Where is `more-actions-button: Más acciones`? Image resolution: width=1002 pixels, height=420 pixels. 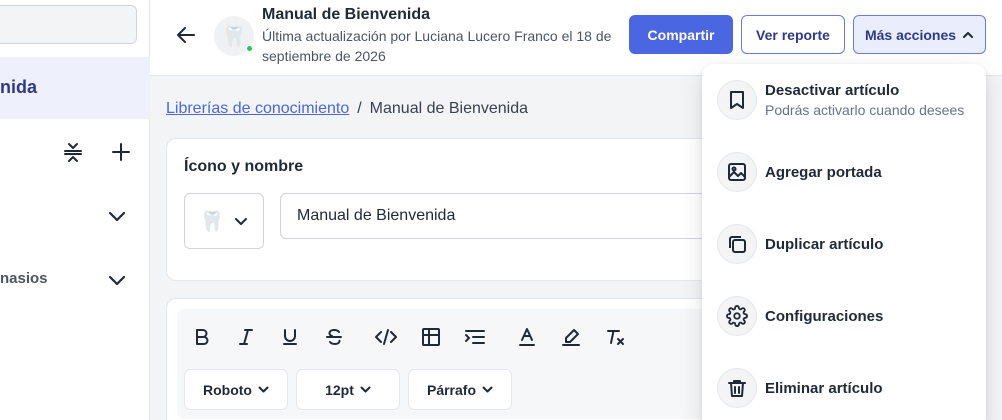 more-actions-button: Más acciones is located at coordinates (919, 34).